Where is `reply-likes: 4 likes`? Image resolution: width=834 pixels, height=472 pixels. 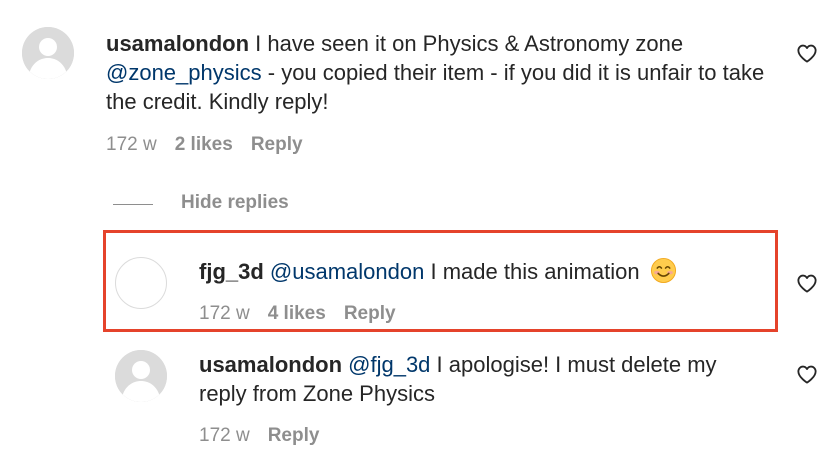
reply-likes: 4 likes is located at coordinates (297, 313).